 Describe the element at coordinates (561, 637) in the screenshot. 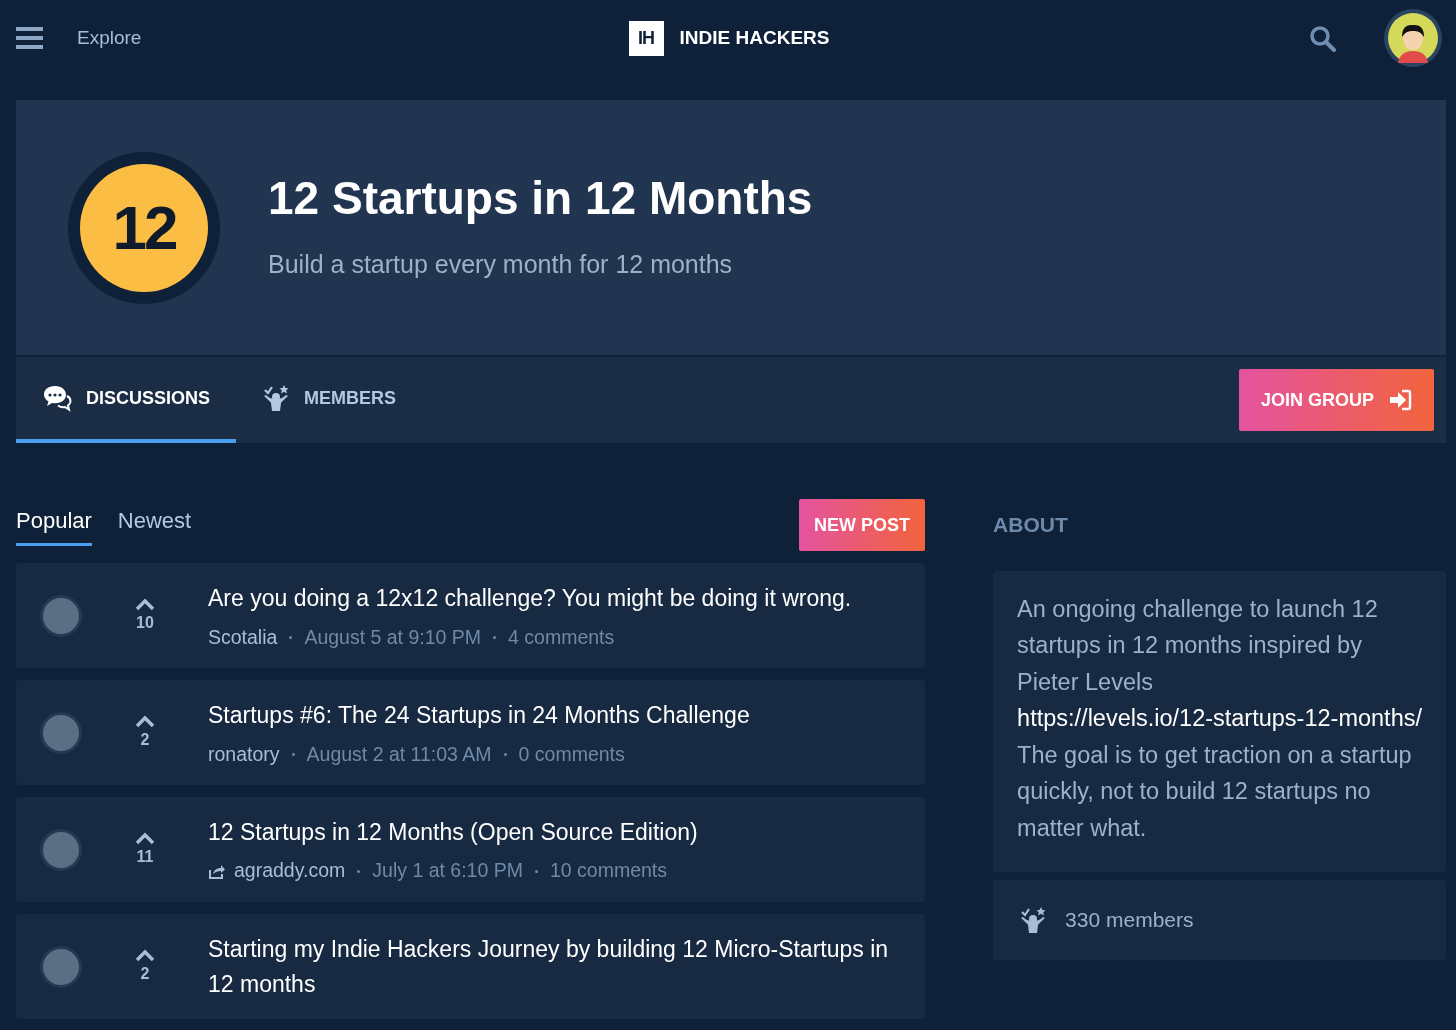

I see `comment-count: 4 comments` at that location.